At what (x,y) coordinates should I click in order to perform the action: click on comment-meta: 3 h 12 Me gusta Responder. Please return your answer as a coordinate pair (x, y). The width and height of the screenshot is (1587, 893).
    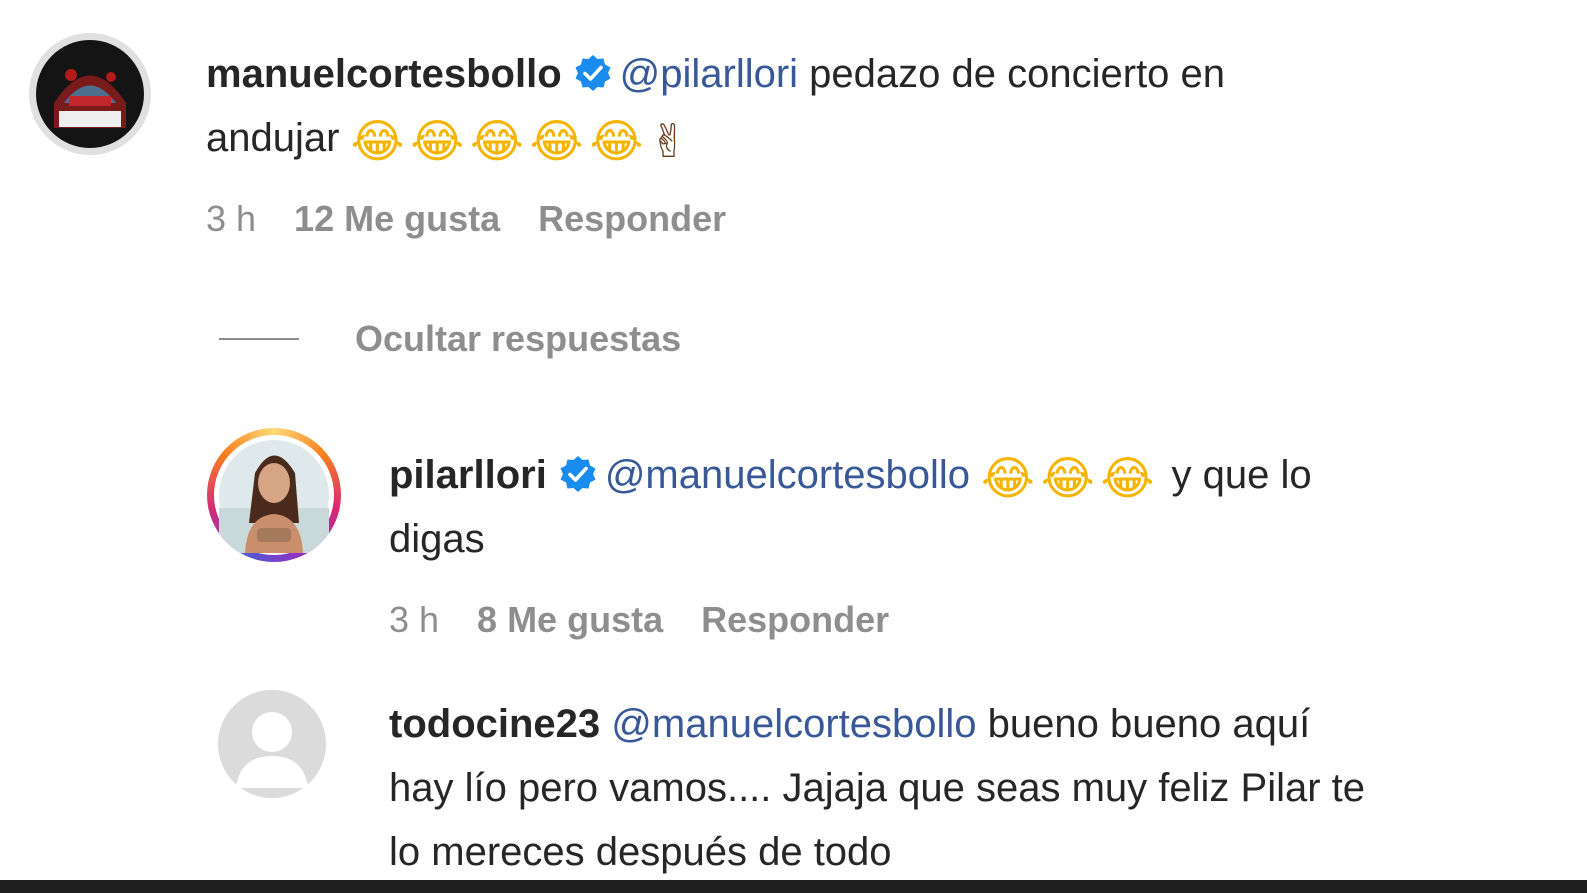
    Looking at the image, I should click on (485, 219).